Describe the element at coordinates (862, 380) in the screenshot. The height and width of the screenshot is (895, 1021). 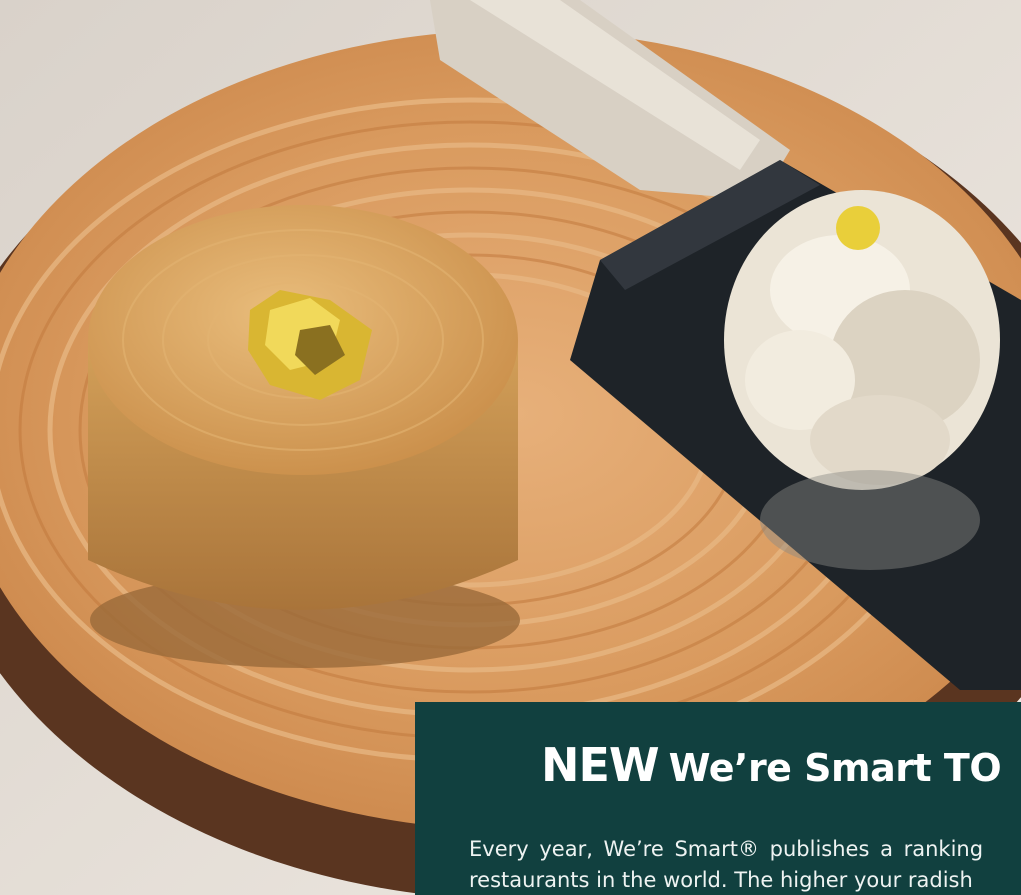
I see `cream-quenelle` at that location.